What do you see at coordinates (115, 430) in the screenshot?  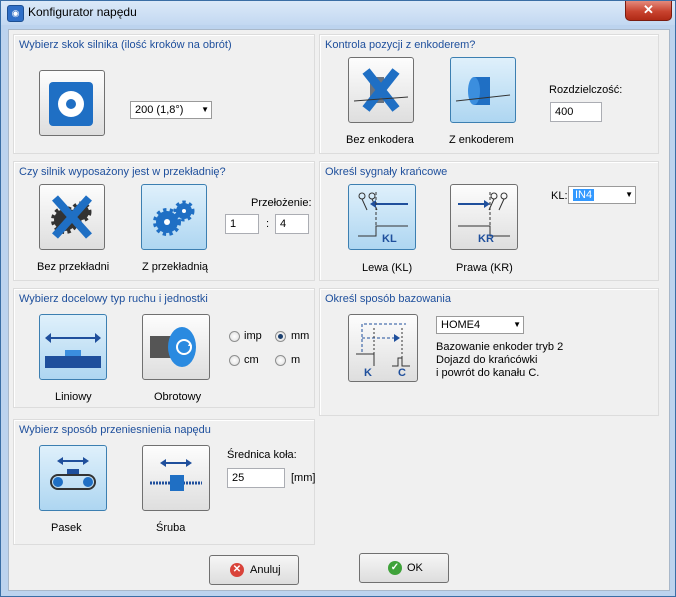 I see `transmission-group-title: Wybierz sposób przeniesnienia napędu` at bounding box center [115, 430].